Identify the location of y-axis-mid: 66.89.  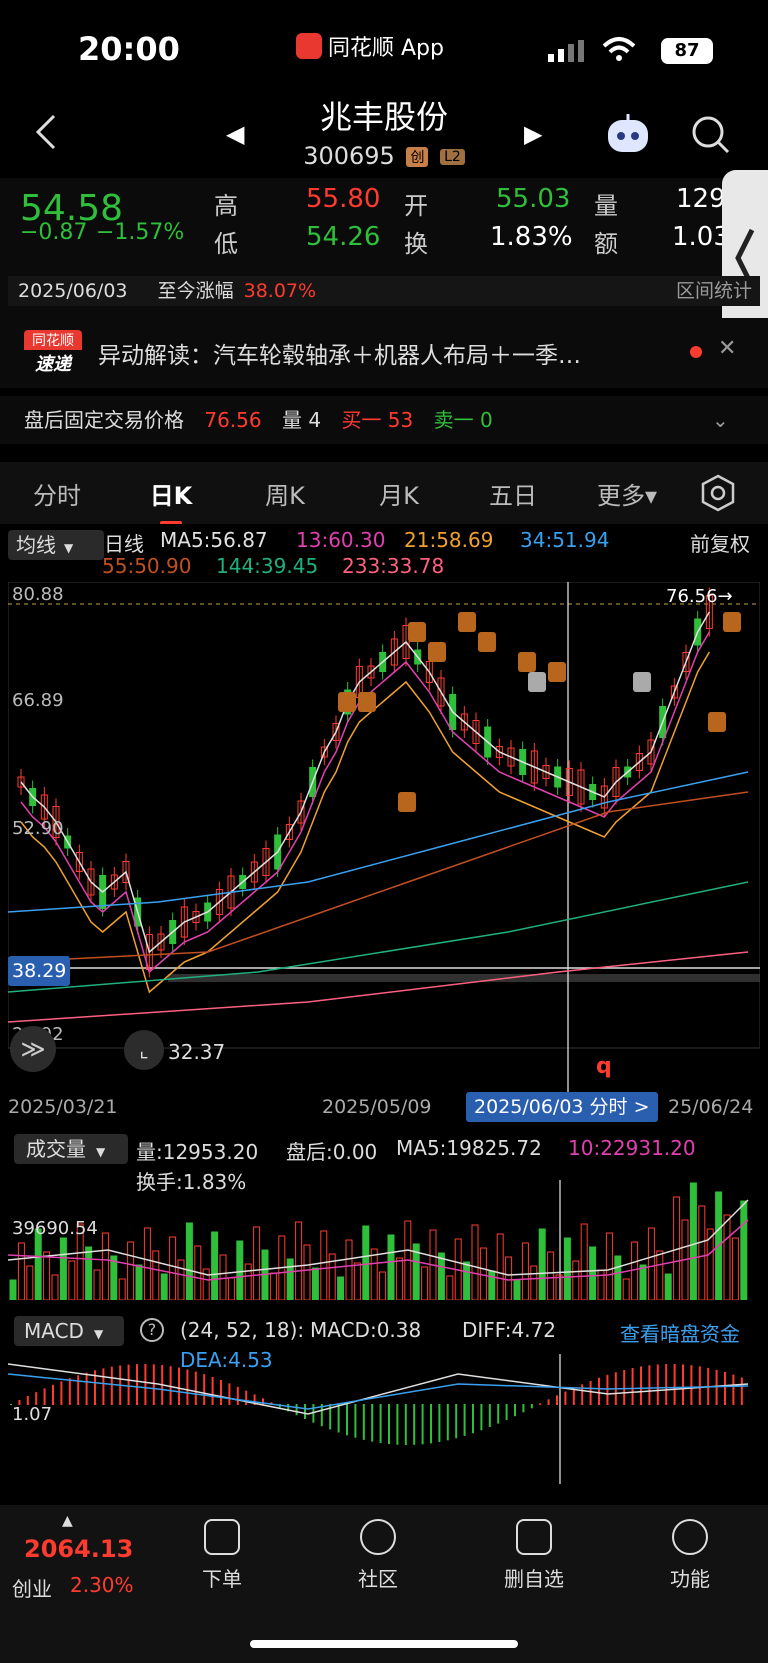
(38, 700).